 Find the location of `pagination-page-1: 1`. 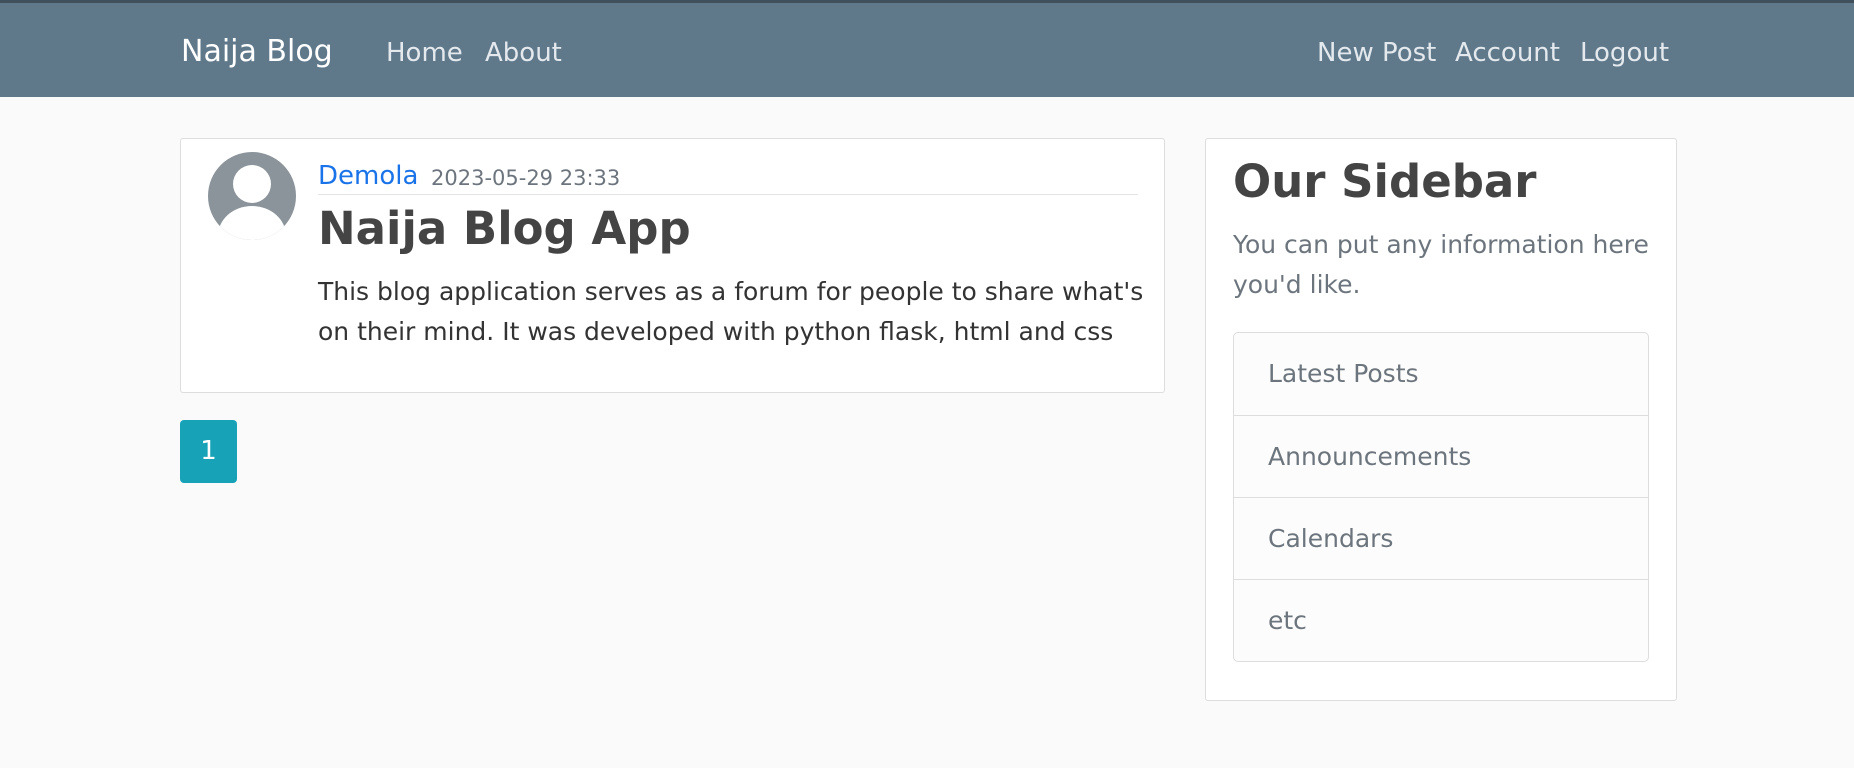

pagination-page-1: 1 is located at coordinates (208, 451).